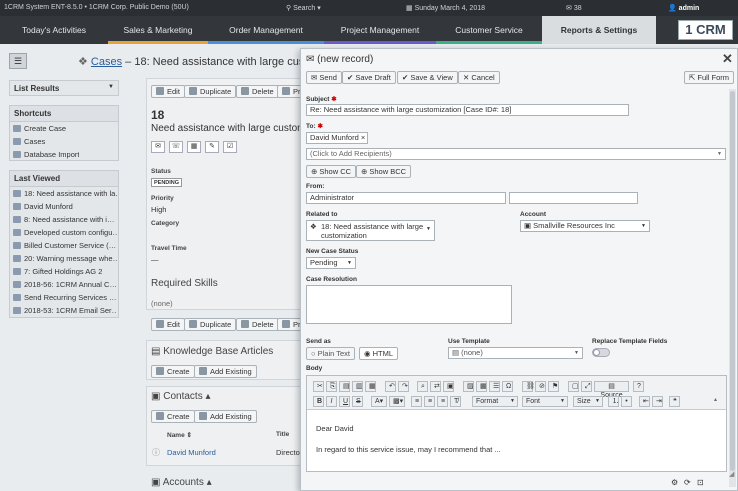 This screenshot has width=738, height=491. I want to click on template-select: ▤ (none) ▼, so click(515, 353).